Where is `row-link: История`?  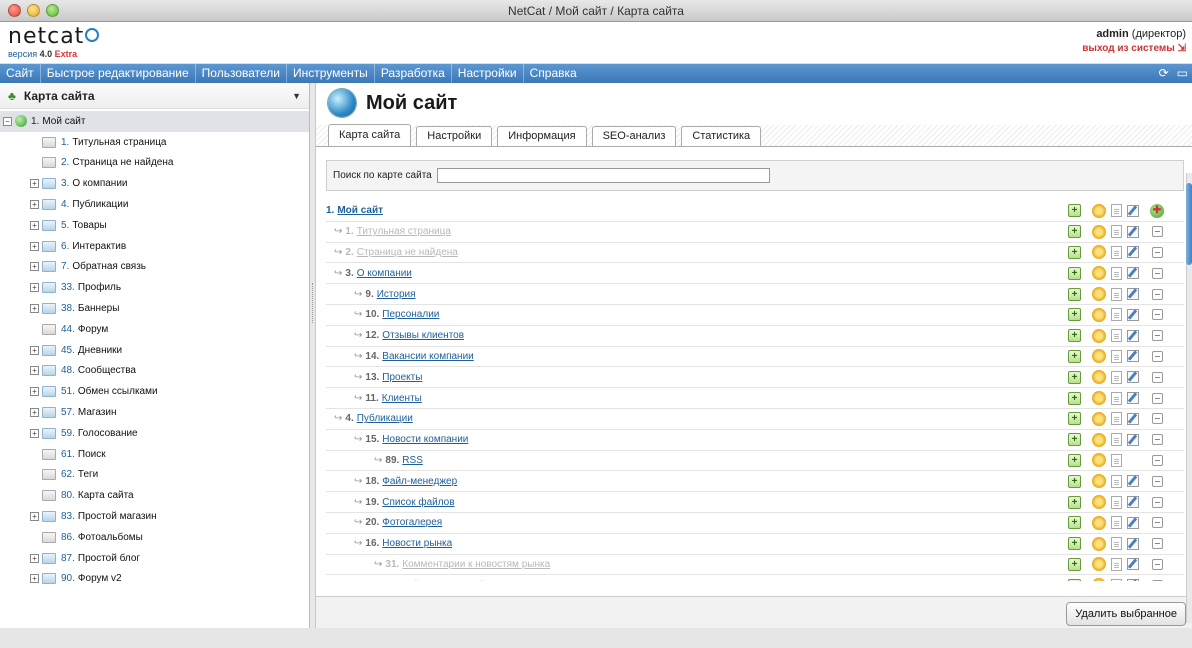 row-link: История is located at coordinates (396, 294).